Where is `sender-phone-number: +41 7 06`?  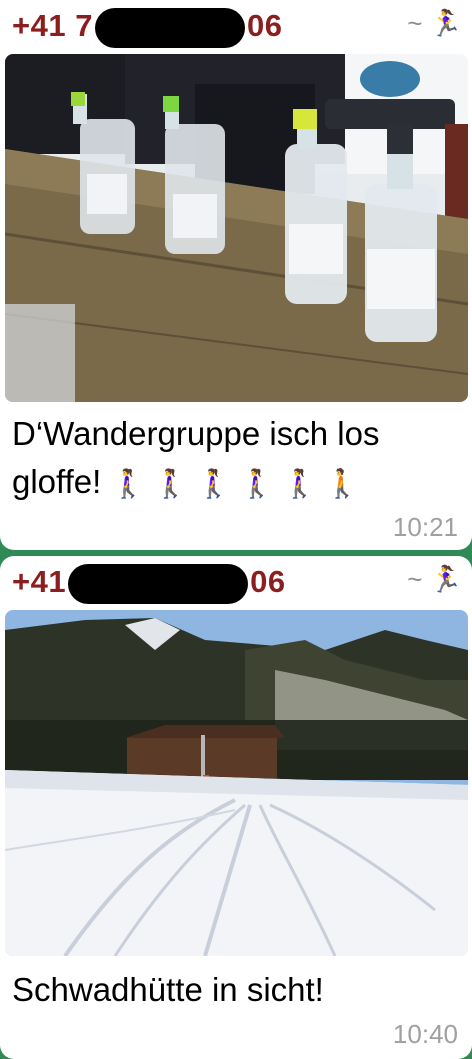 sender-phone-number: +41 7 06 is located at coordinates (147, 28).